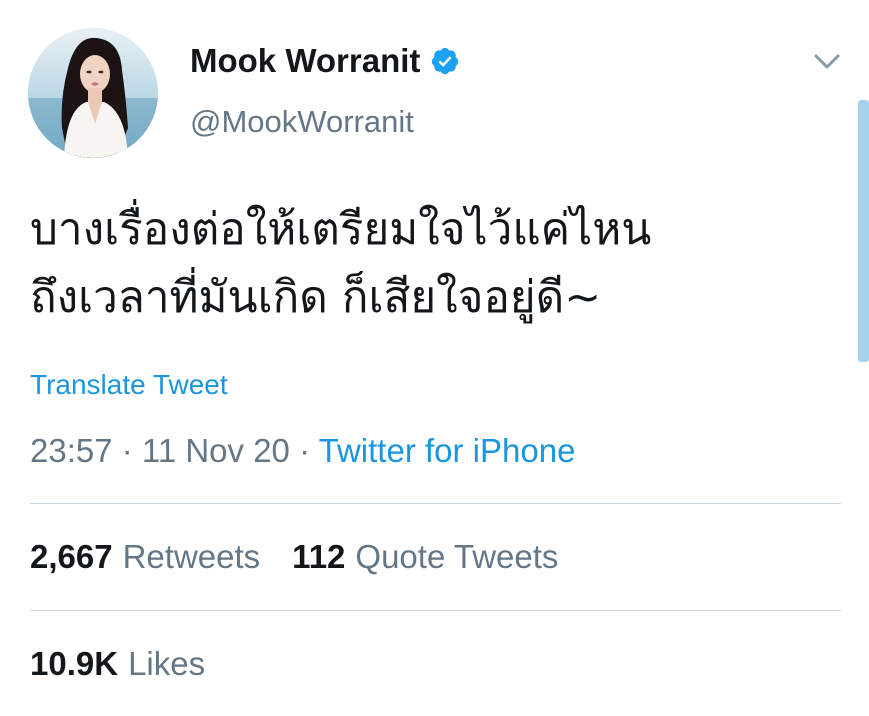 The image size is (869, 716). I want to click on tweet-time: 23:57, so click(71, 450).